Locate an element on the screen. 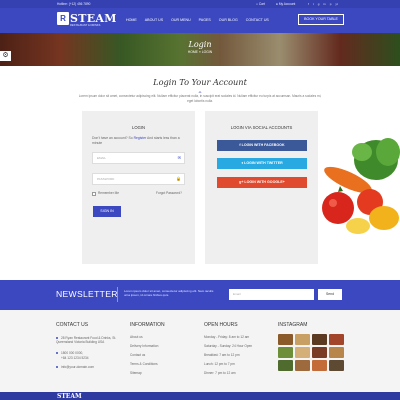 The width and height of the screenshot is (400, 400). nav-pages: PAGES is located at coordinates (205, 20).